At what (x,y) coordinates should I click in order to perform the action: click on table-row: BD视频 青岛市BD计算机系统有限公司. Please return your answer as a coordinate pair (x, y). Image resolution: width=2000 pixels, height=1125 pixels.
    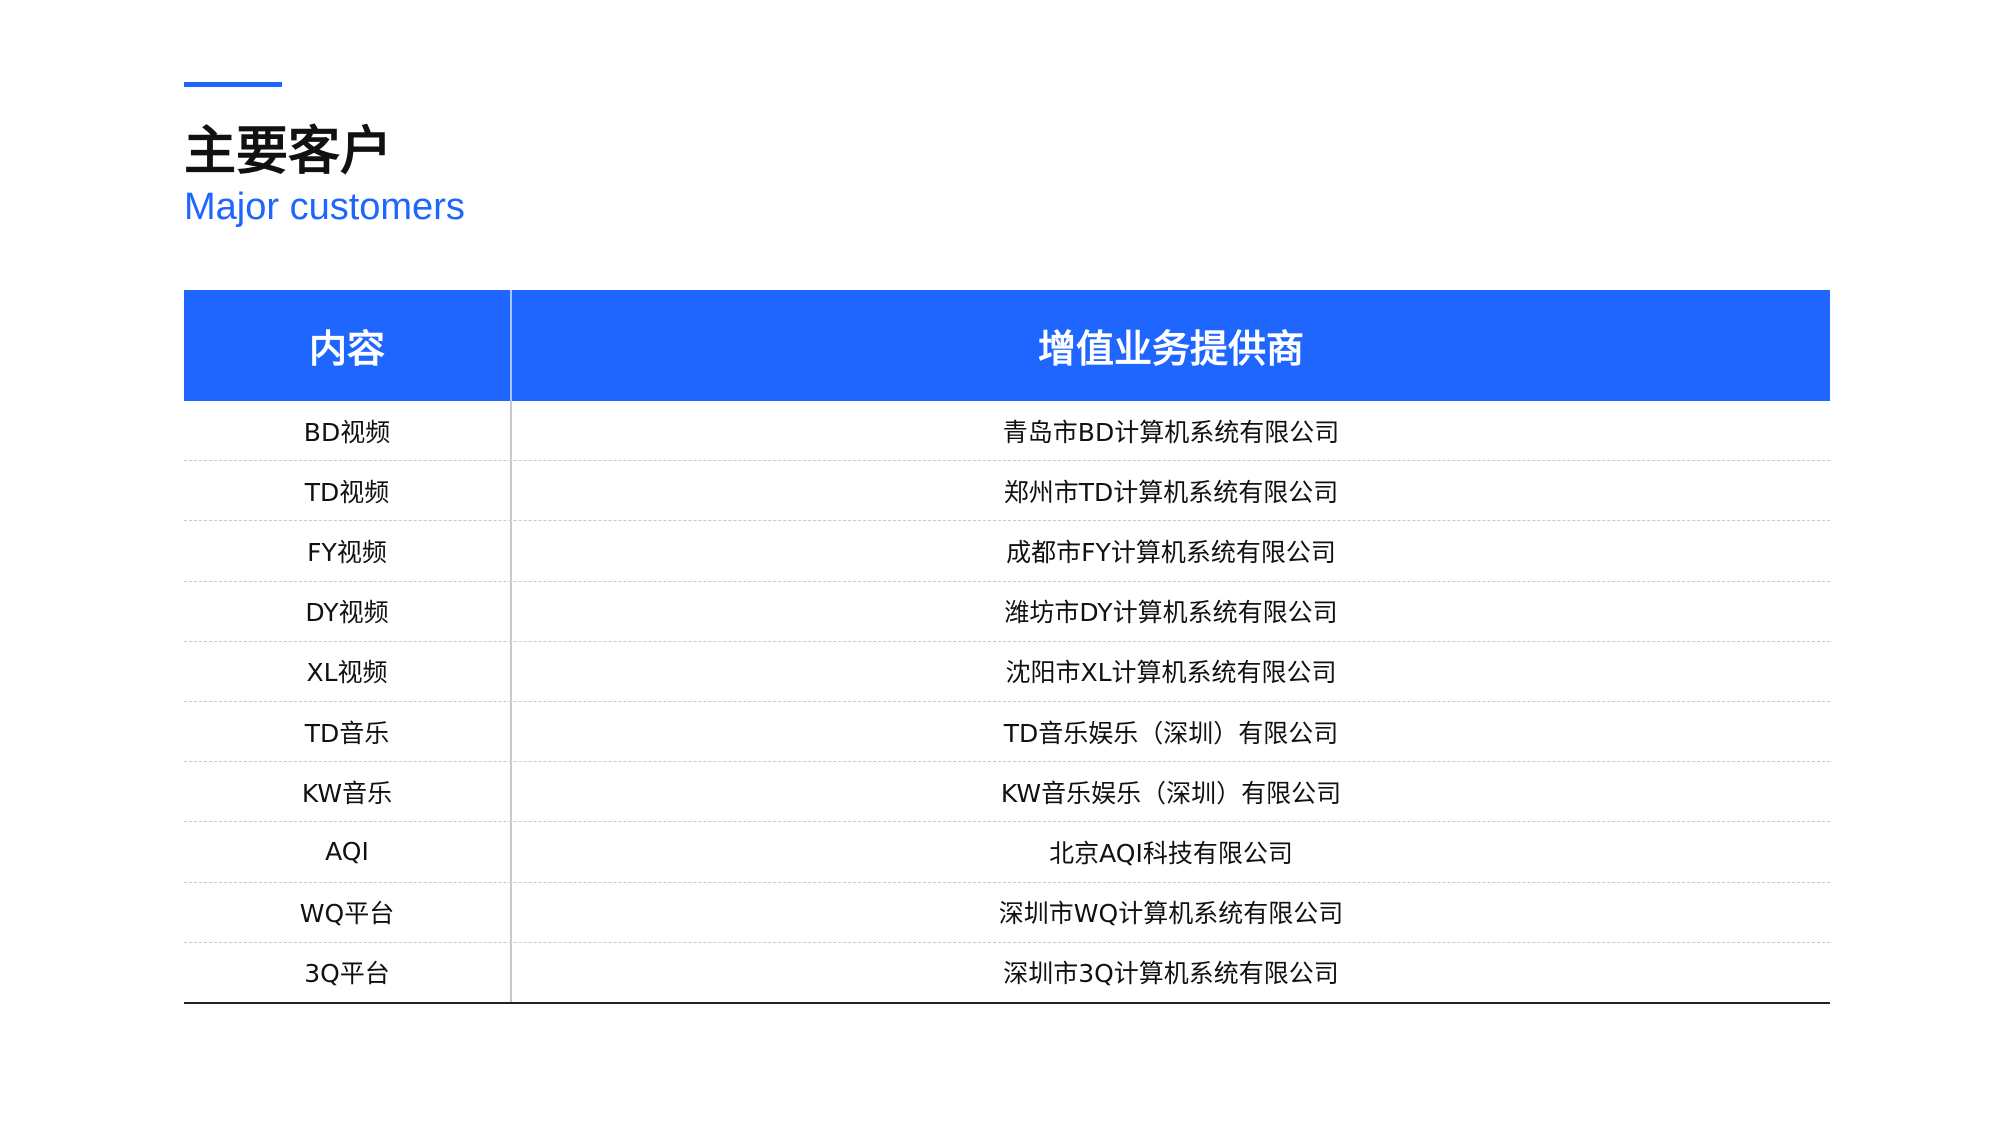
    Looking at the image, I should click on (1007, 431).